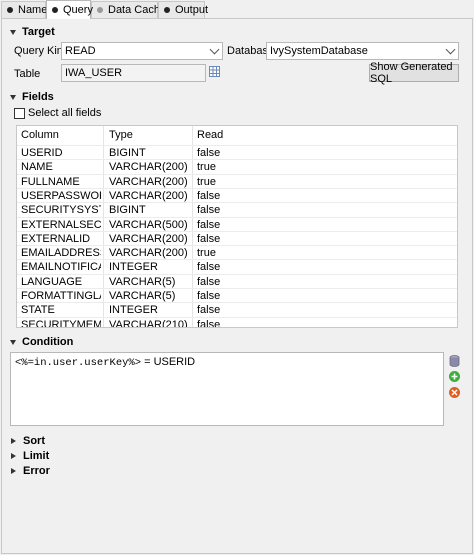  I want to click on table-grid-icon, so click(214, 71).